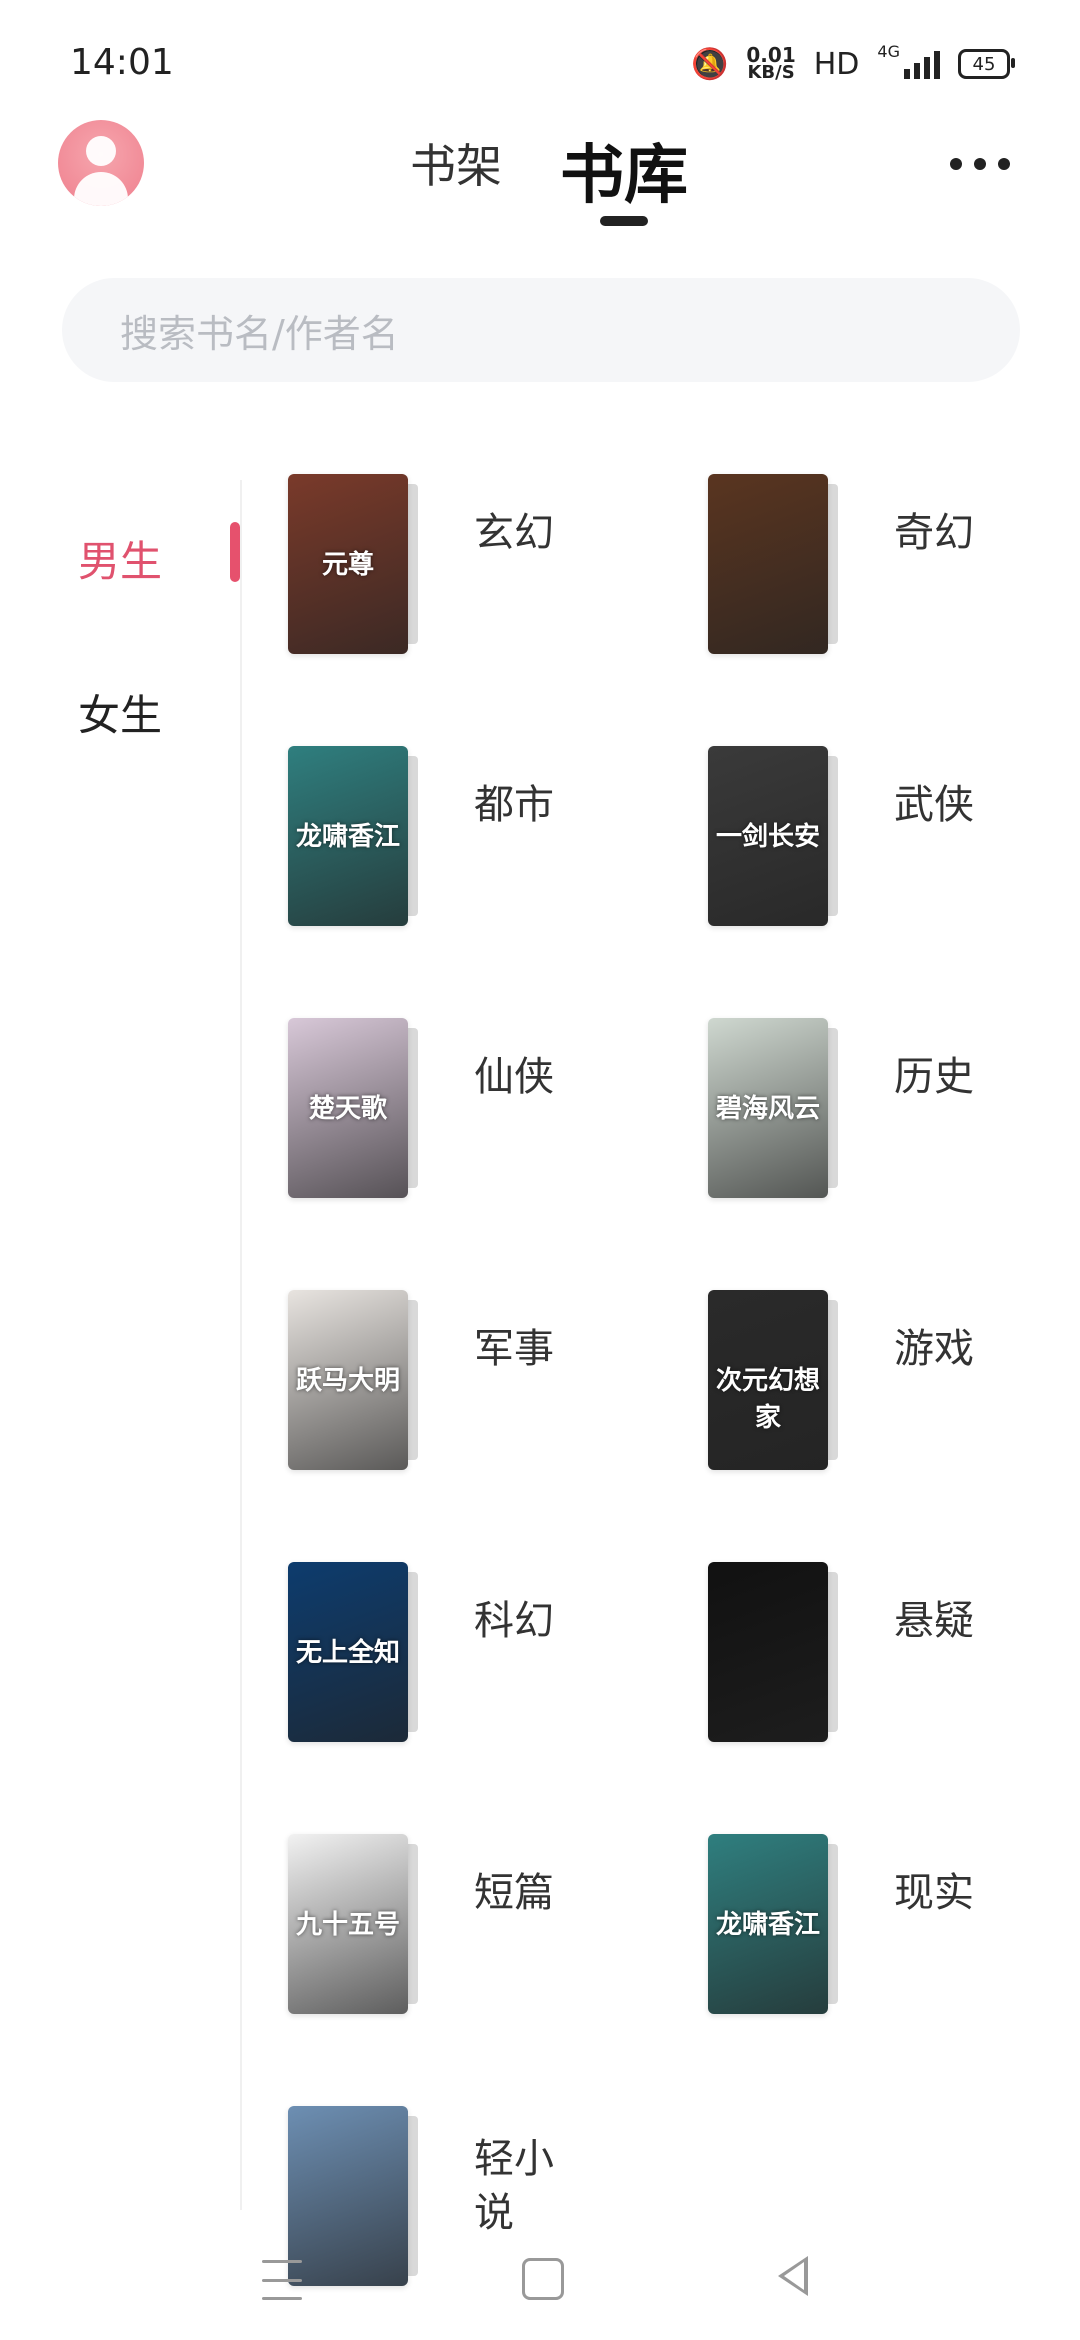  I want to click on category-label: 历史, so click(934, 1077).